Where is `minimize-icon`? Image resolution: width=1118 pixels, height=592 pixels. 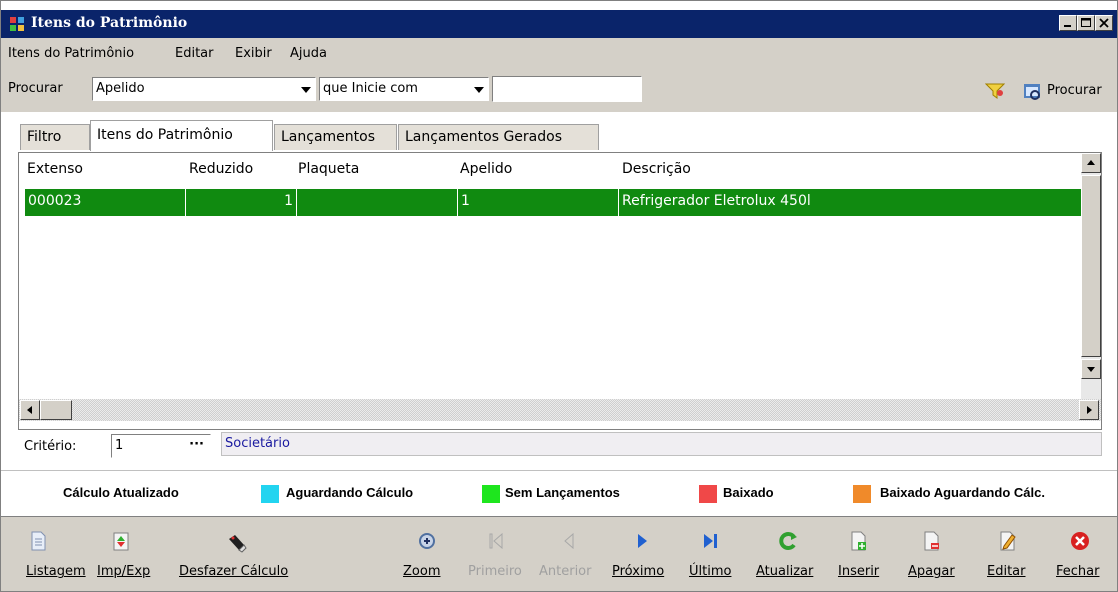 minimize-icon is located at coordinates (1067, 26).